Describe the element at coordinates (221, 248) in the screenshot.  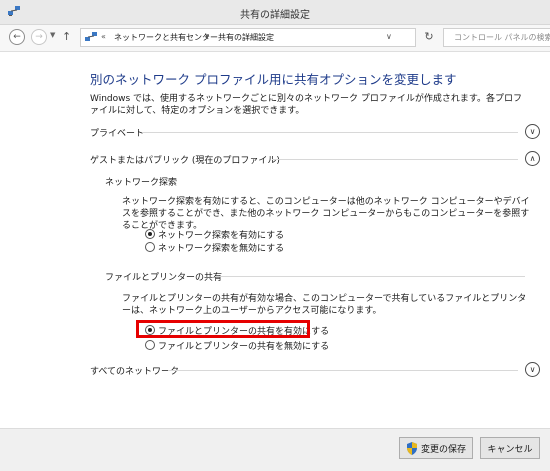
I see `radio-label: ネットワーク探索を無効にする` at that location.